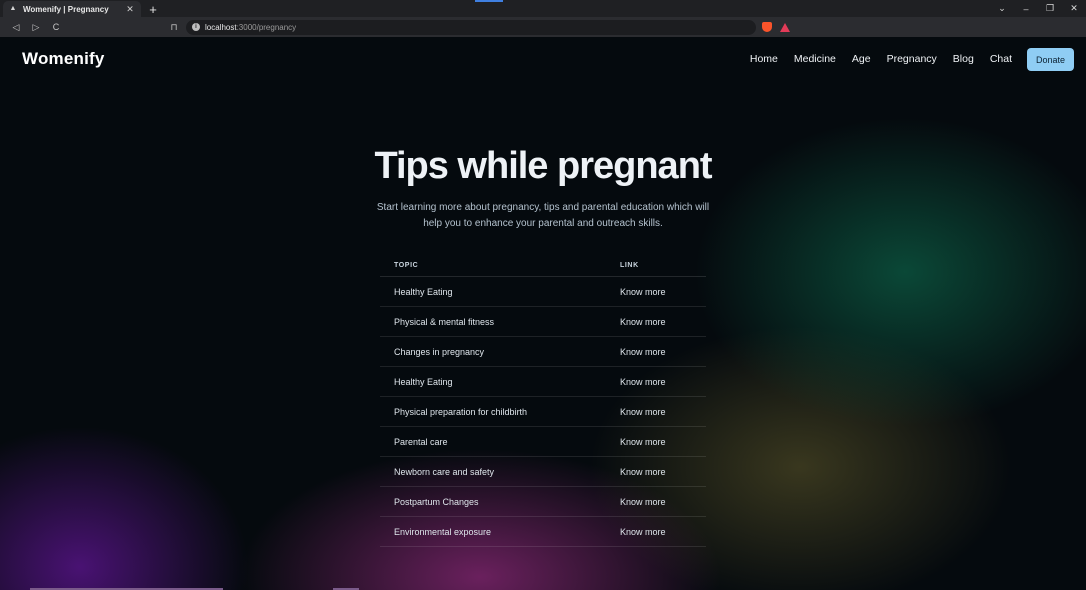 The width and height of the screenshot is (1086, 590). Describe the element at coordinates (861, 59) in the screenshot. I see `nav-link-age: Age` at that location.